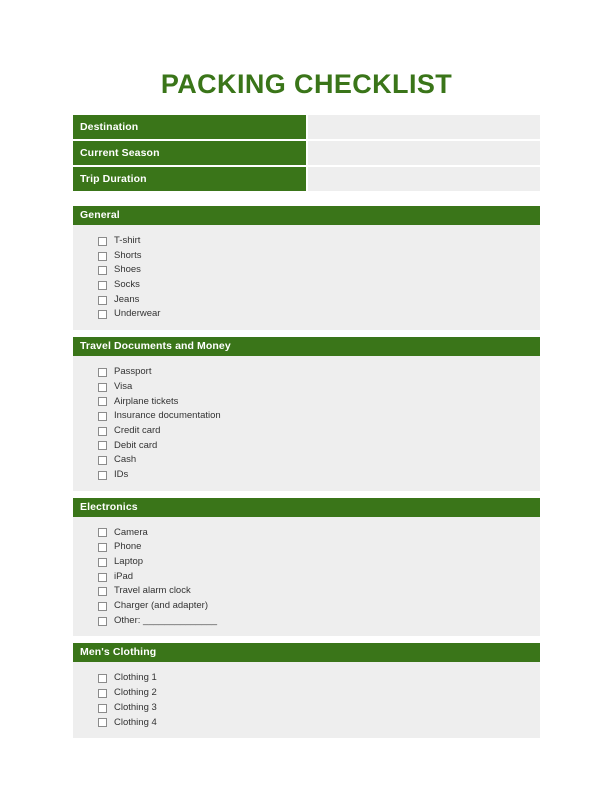 Image resolution: width=613 pixels, height=791 pixels. What do you see at coordinates (306, 241) in the screenshot?
I see `checklist-item: T-shirt` at bounding box center [306, 241].